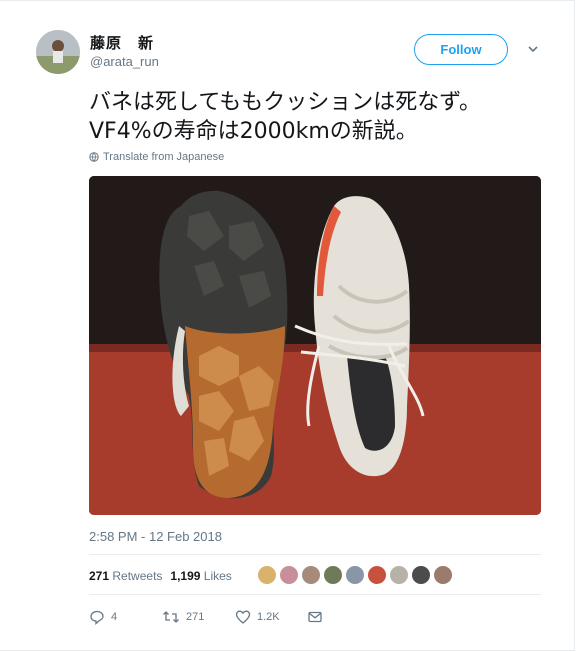 Image resolution: width=576 pixels, height=652 pixels. I want to click on translate-link: Translate from Japanese, so click(156, 157).